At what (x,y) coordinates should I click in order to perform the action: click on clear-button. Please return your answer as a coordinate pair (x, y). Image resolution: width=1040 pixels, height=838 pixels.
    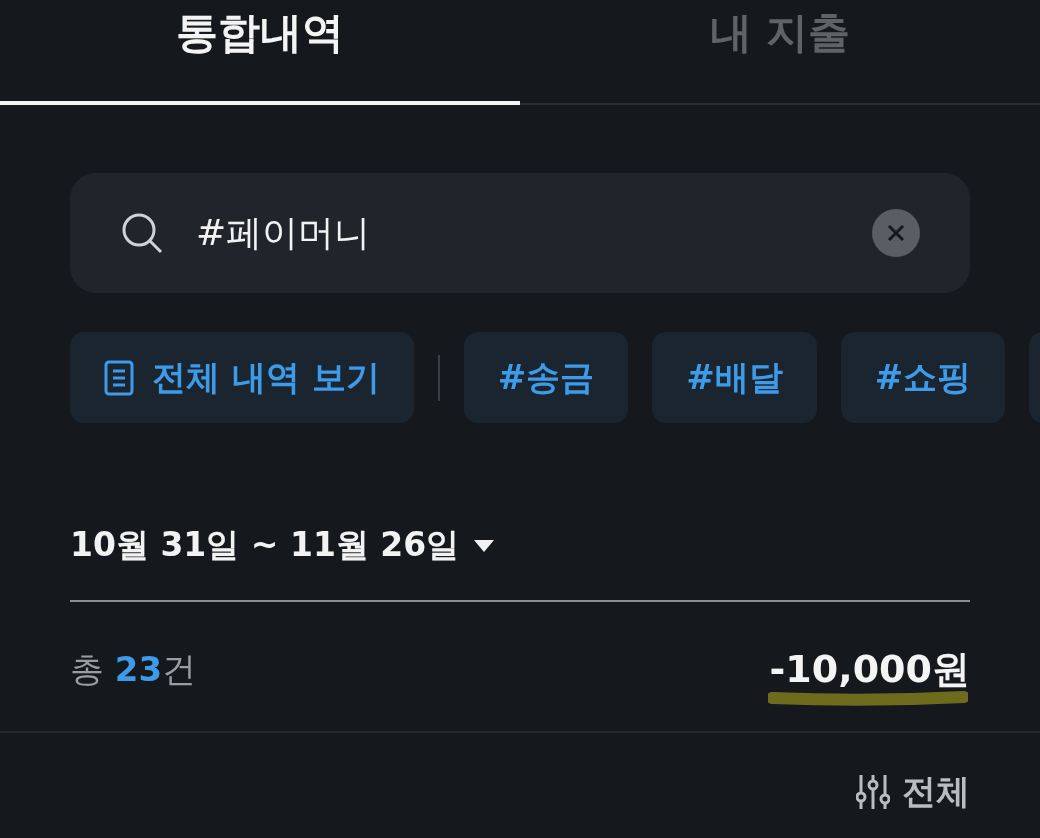
    Looking at the image, I should click on (896, 233).